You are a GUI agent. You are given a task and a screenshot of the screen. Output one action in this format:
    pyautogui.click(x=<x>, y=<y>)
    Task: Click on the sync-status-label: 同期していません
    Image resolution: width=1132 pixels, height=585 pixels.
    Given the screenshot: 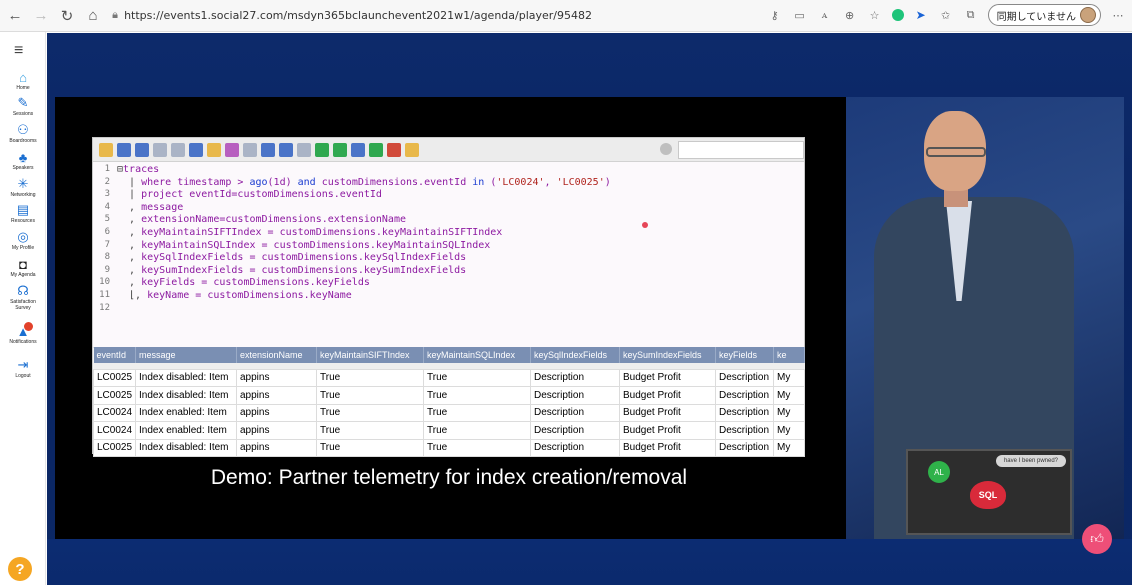 What is the action you would take?
    pyautogui.click(x=1036, y=17)
    